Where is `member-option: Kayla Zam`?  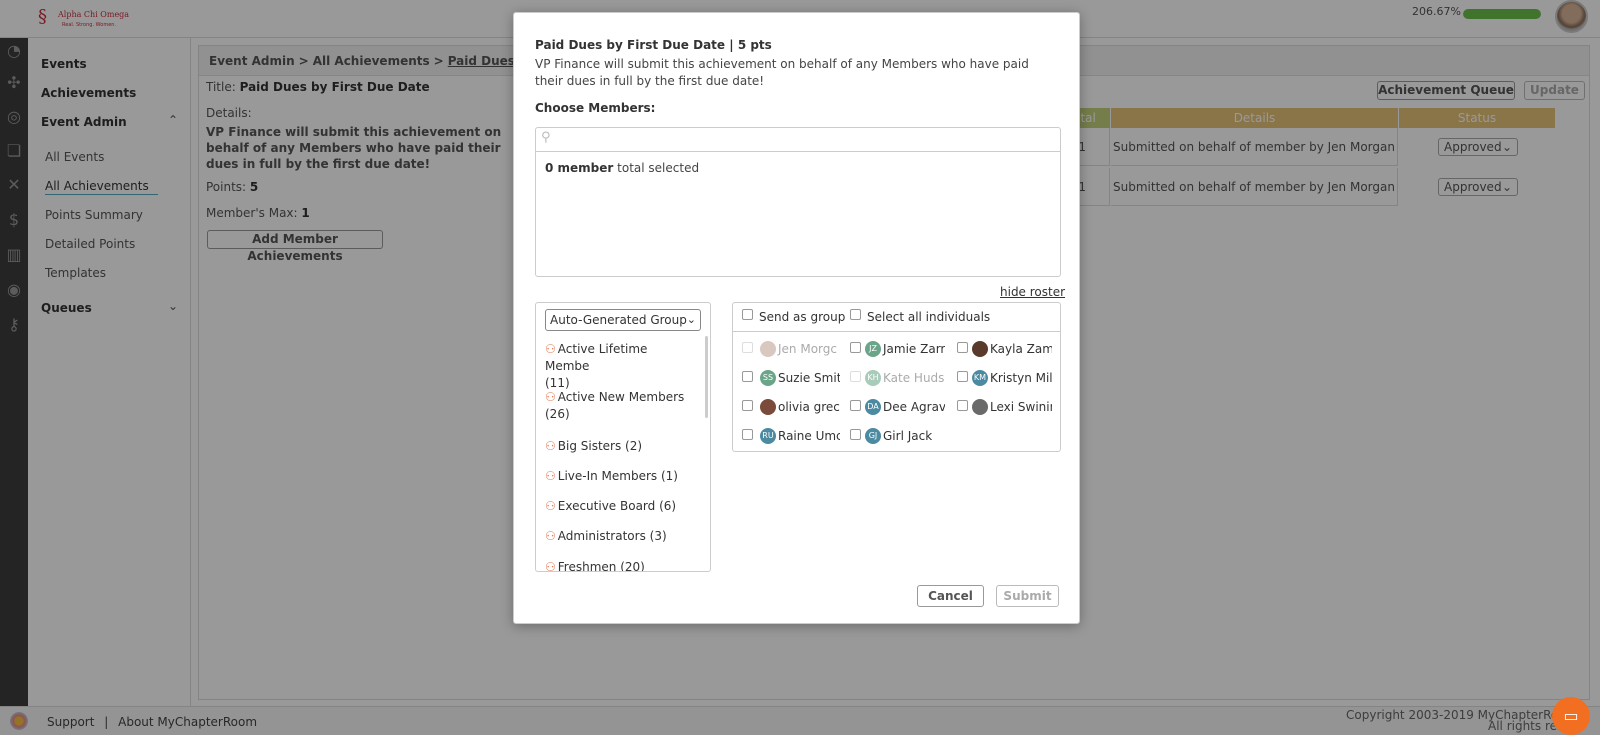
member-option: Kayla Zam is located at coordinates (1012, 350).